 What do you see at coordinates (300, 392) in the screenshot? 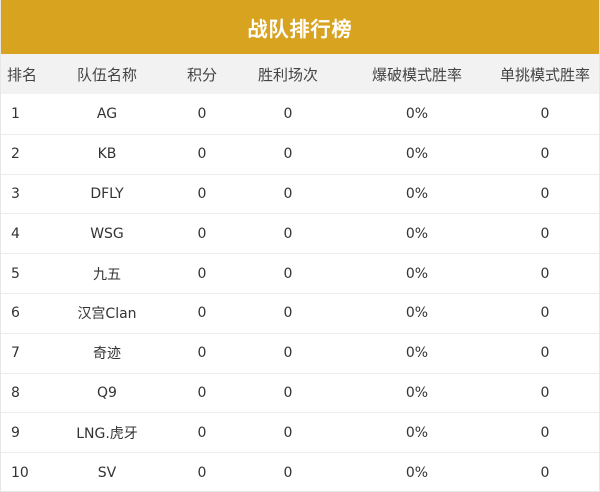
I see `table-row: 8 Q9 0 0 0% 0` at bounding box center [300, 392].